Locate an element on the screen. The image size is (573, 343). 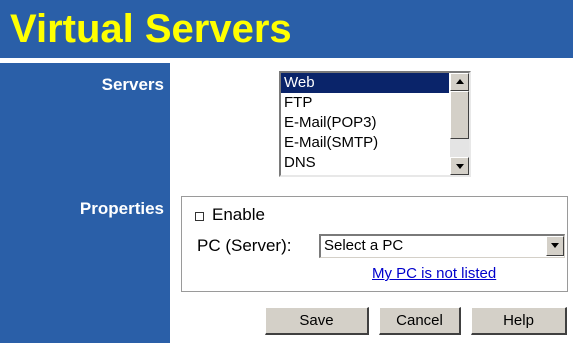
scroll-thumb is located at coordinates (459, 115).